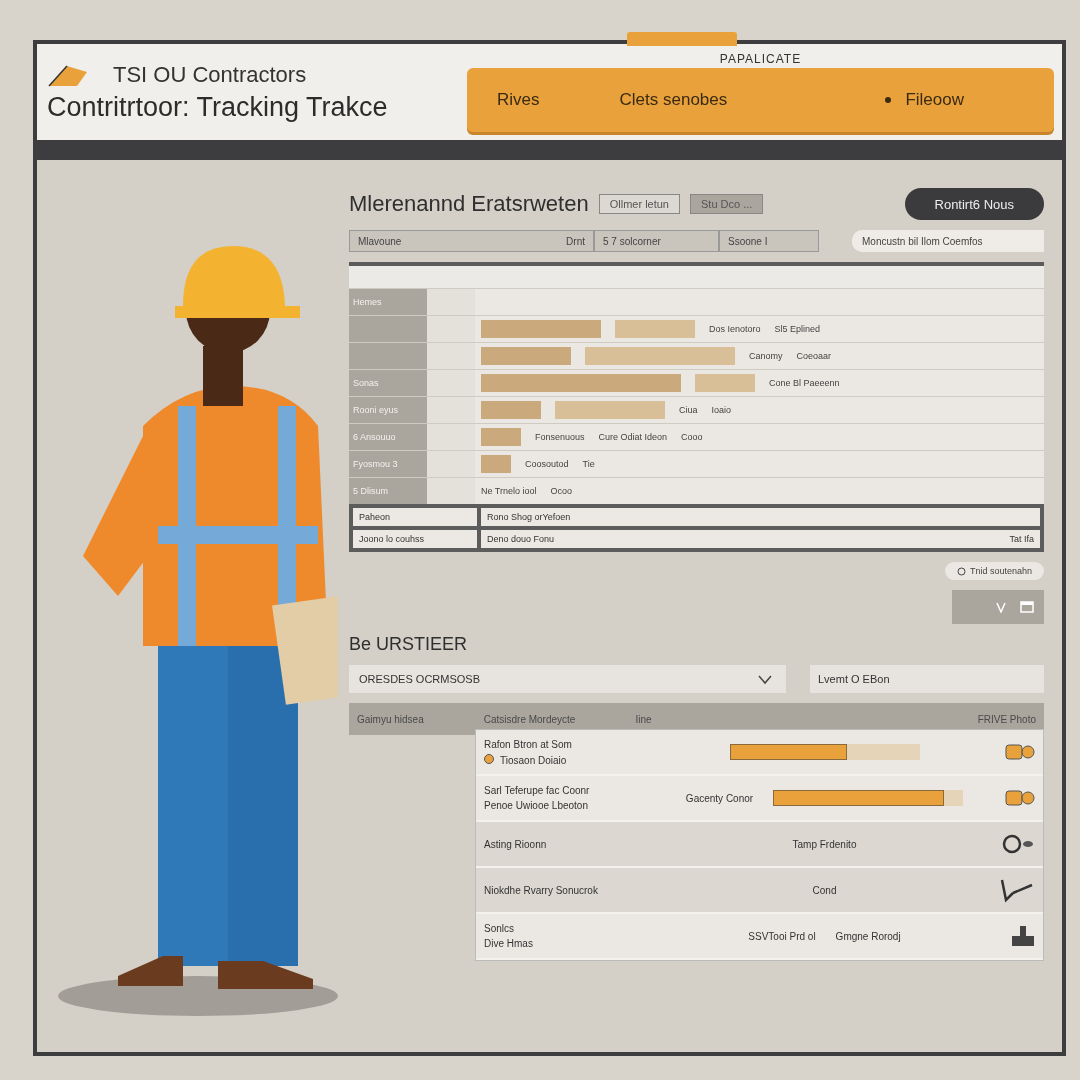 This screenshot has height=1080, width=1080. I want to click on filter-field: 5 7 solcorner, so click(656, 241).